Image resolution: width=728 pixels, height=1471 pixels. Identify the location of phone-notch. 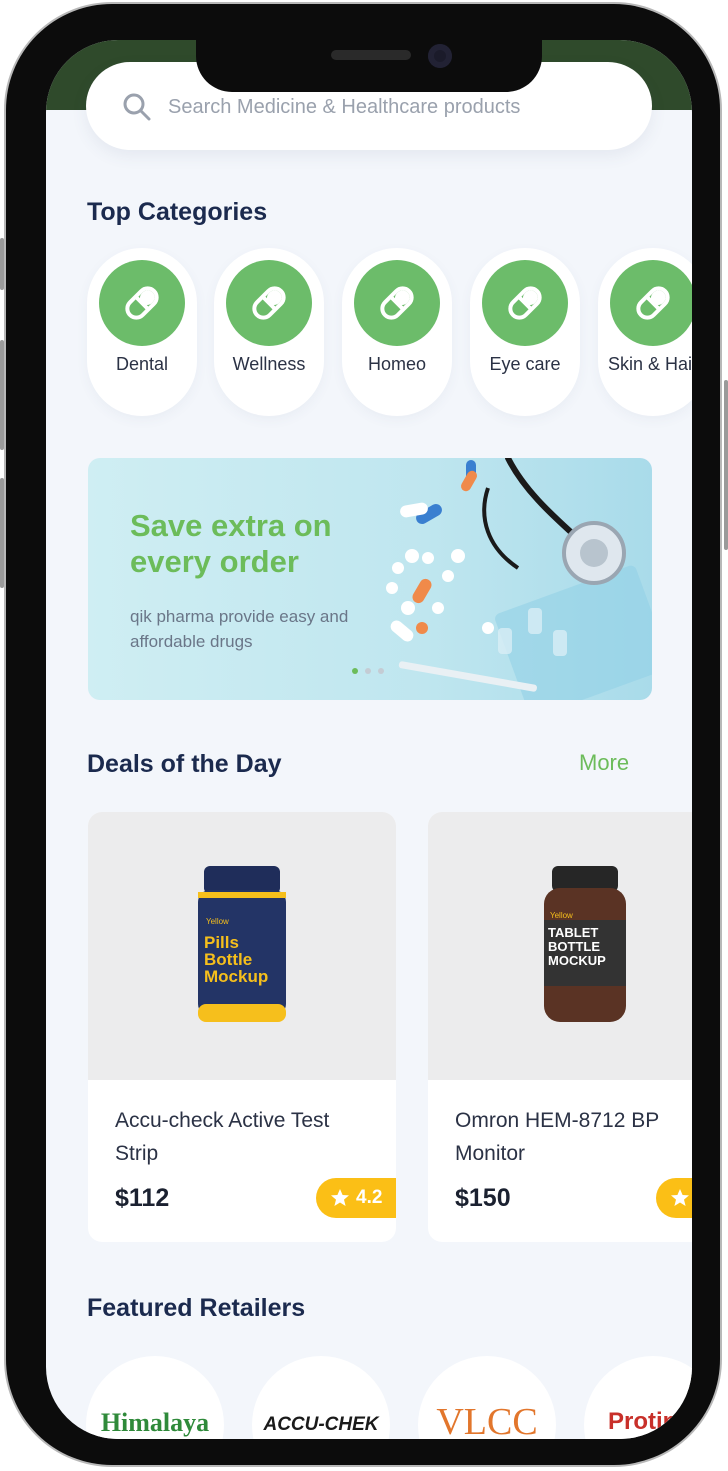
(369, 66).